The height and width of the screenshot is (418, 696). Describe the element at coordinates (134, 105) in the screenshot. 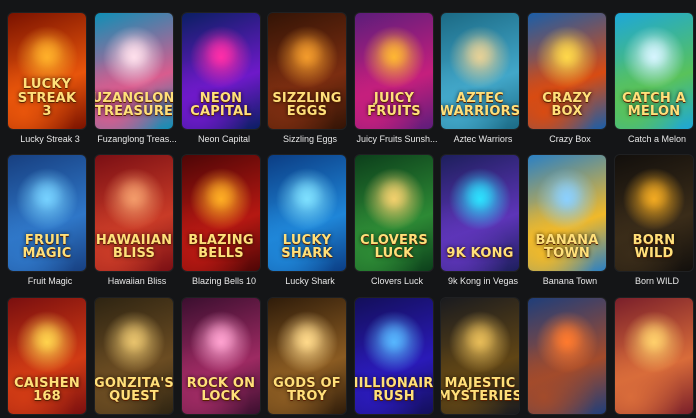

I see `game-logo: Fuzanglong Treasure` at that location.